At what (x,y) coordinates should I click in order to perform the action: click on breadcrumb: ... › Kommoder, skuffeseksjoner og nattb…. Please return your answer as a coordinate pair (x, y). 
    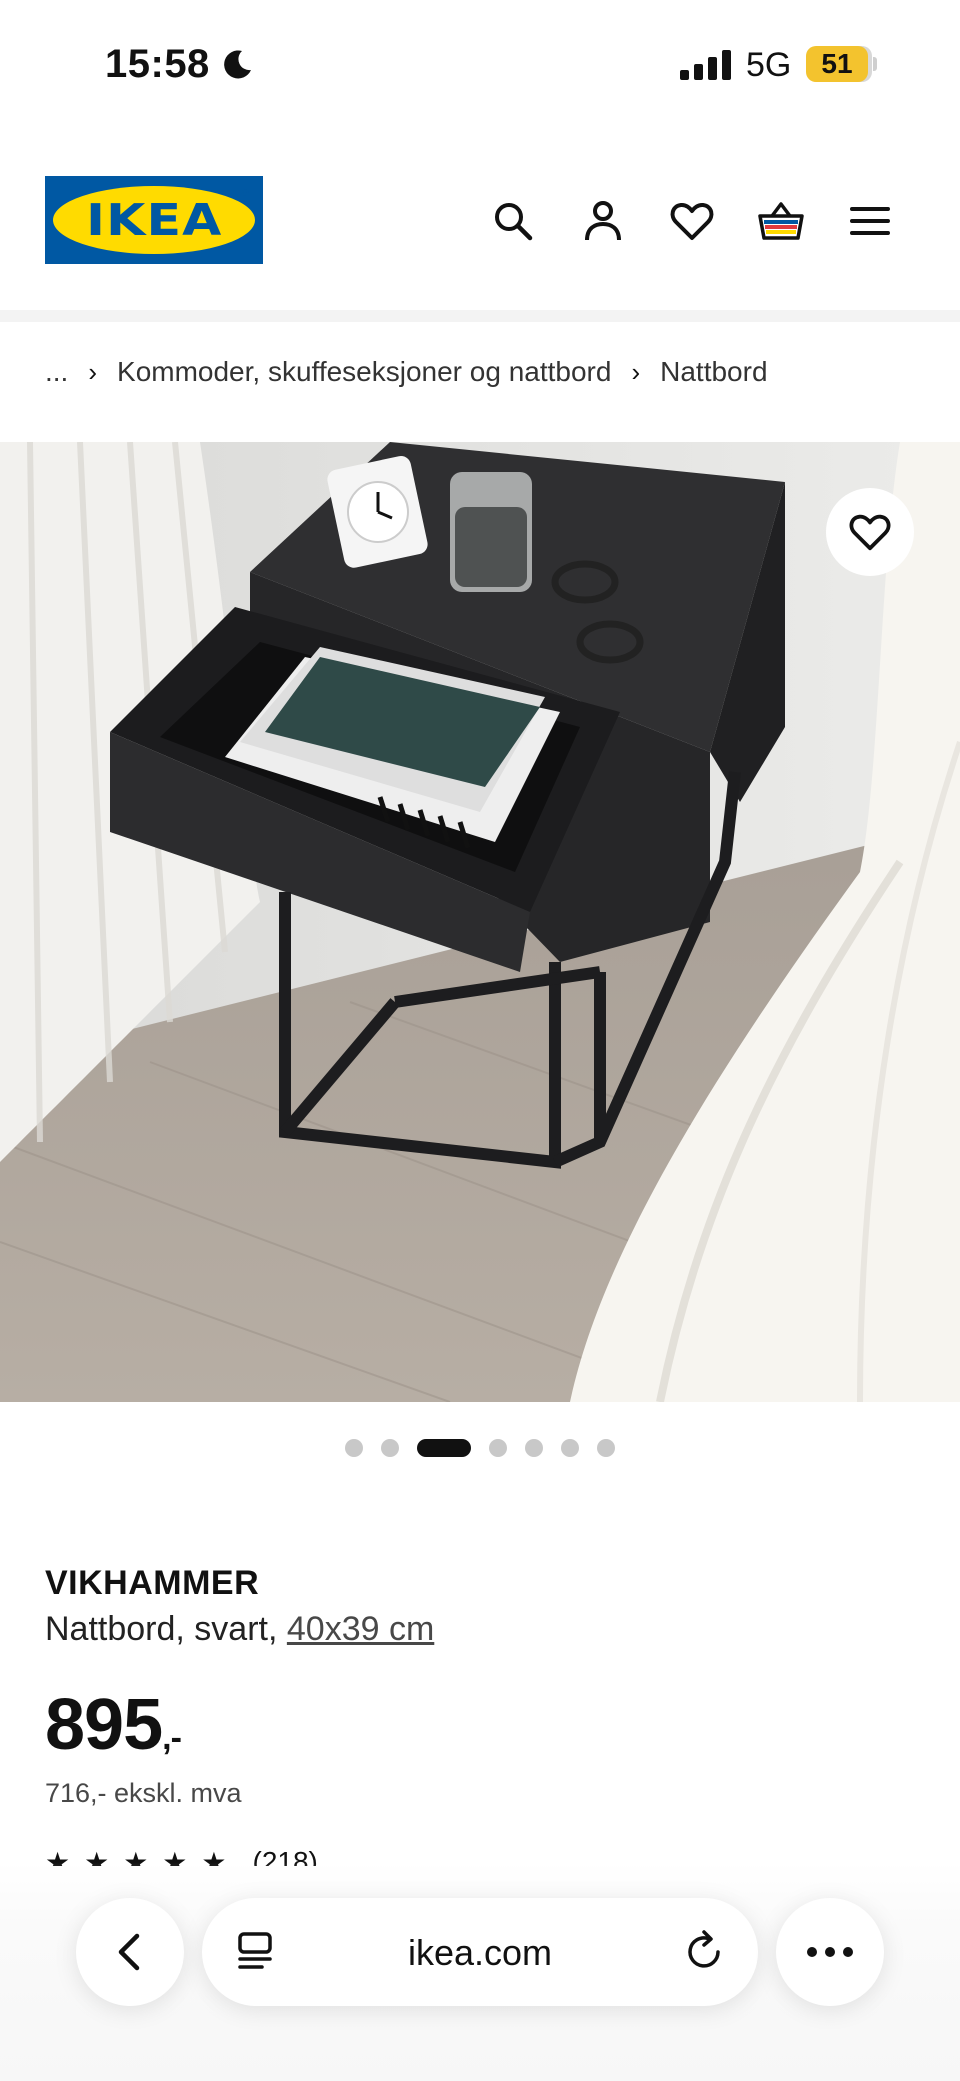
    Looking at the image, I should click on (406, 372).